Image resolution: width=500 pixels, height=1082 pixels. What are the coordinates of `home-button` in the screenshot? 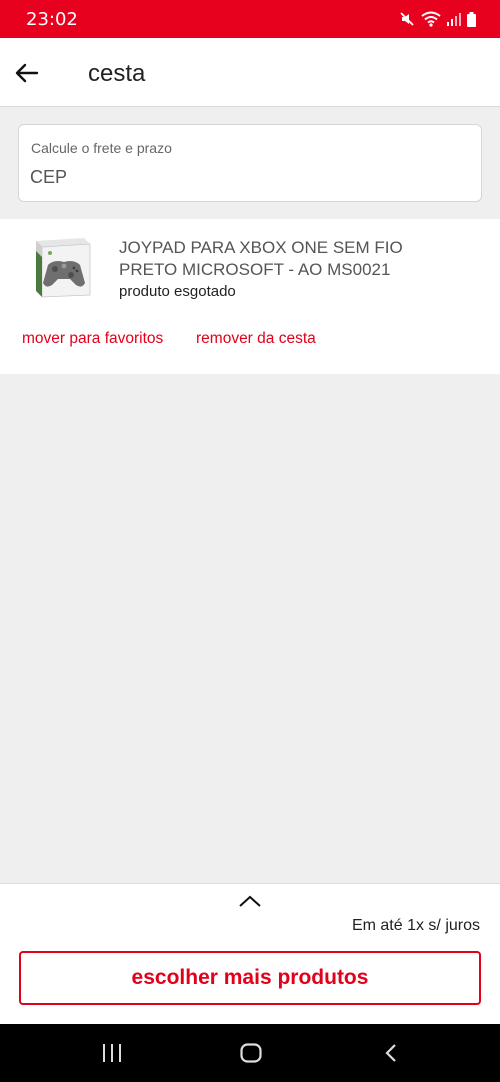 It's located at (251, 1053).